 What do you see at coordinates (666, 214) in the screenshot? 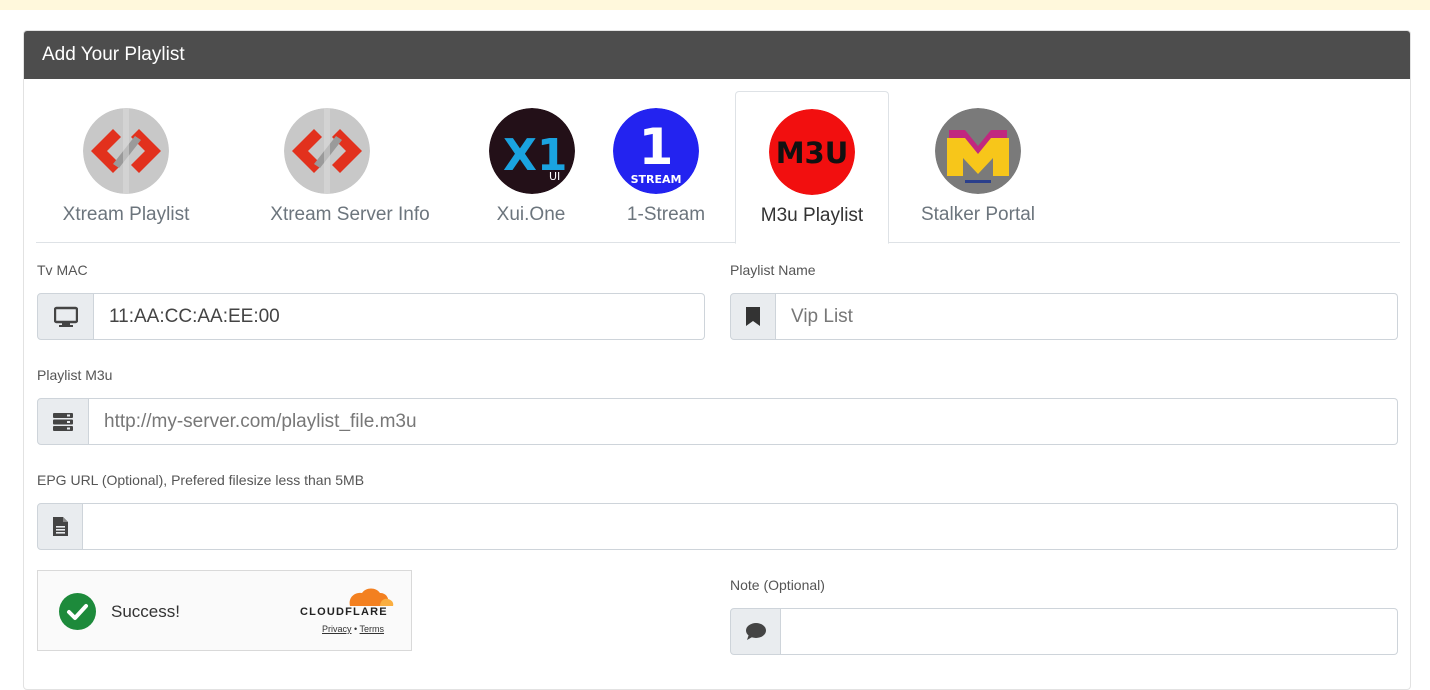
I see `tab-label: 1-Stream` at bounding box center [666, 214].